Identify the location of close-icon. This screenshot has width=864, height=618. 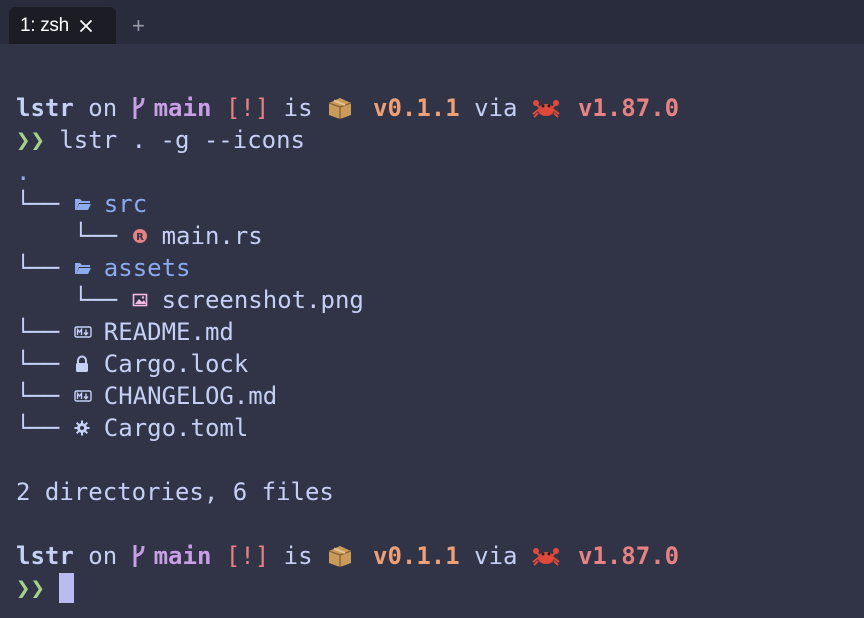
(86, 26).